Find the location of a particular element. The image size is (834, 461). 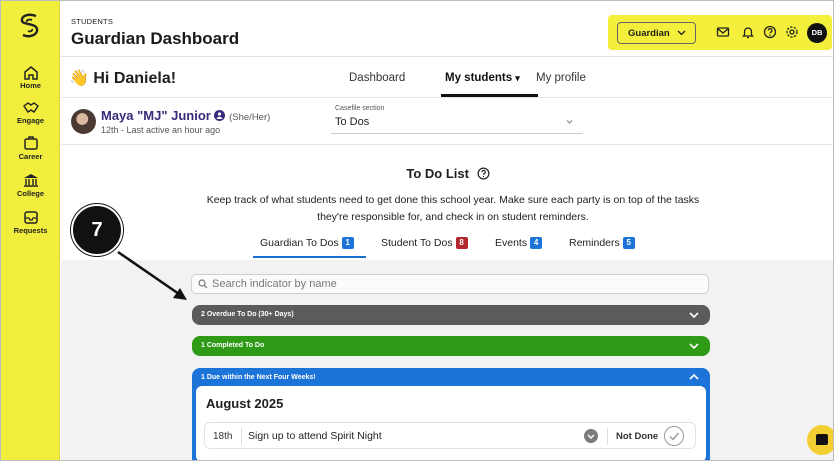

expand-task-button is located at coordinates (591, 436).